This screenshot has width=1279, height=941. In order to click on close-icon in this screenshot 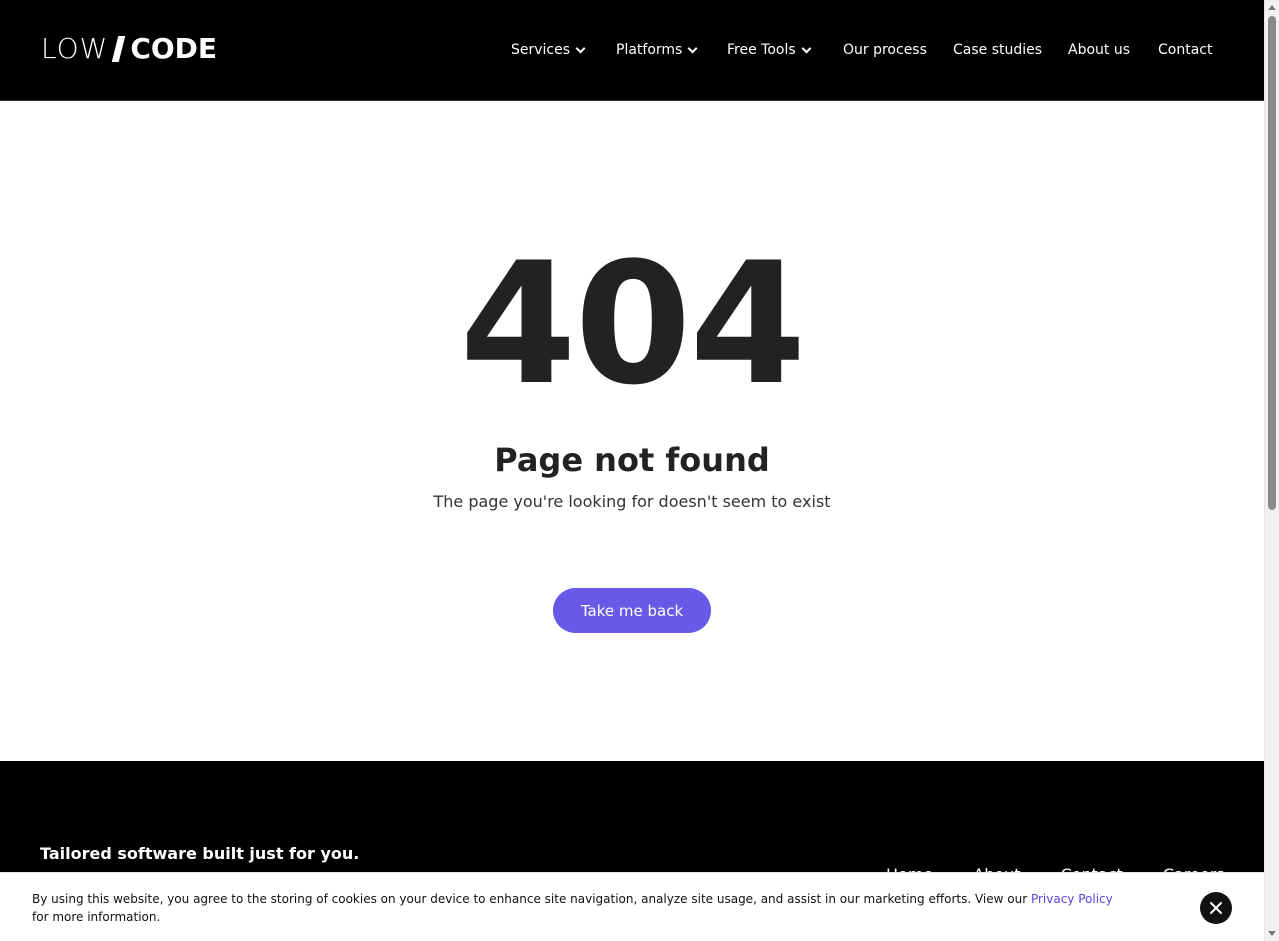, I will do `click(1216, 908)`.